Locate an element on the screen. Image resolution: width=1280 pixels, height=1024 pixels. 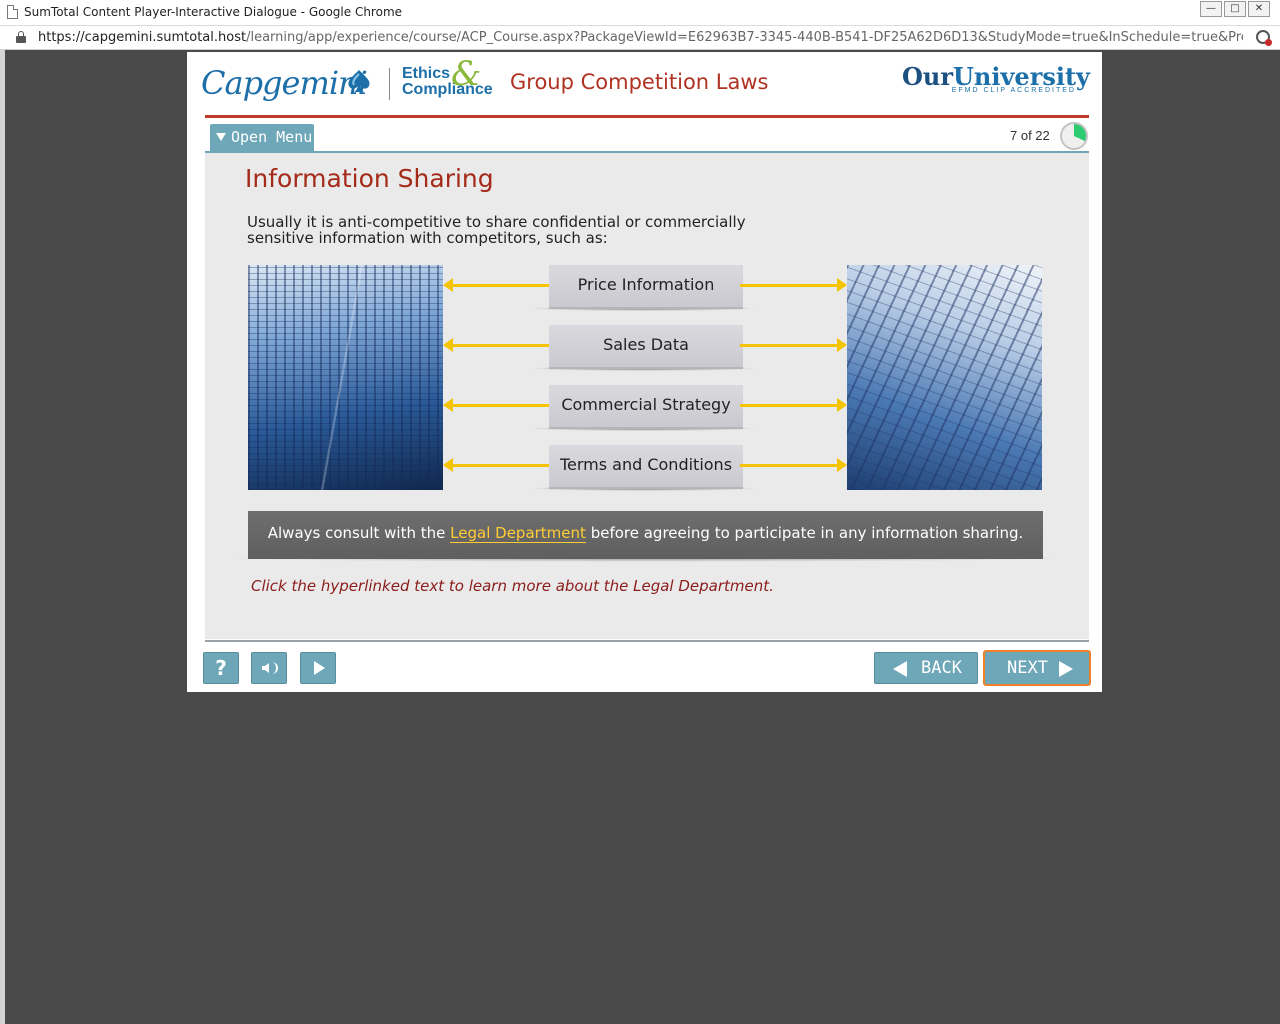
open-menu-button: Open Menu is located at coordinates (262, 138).